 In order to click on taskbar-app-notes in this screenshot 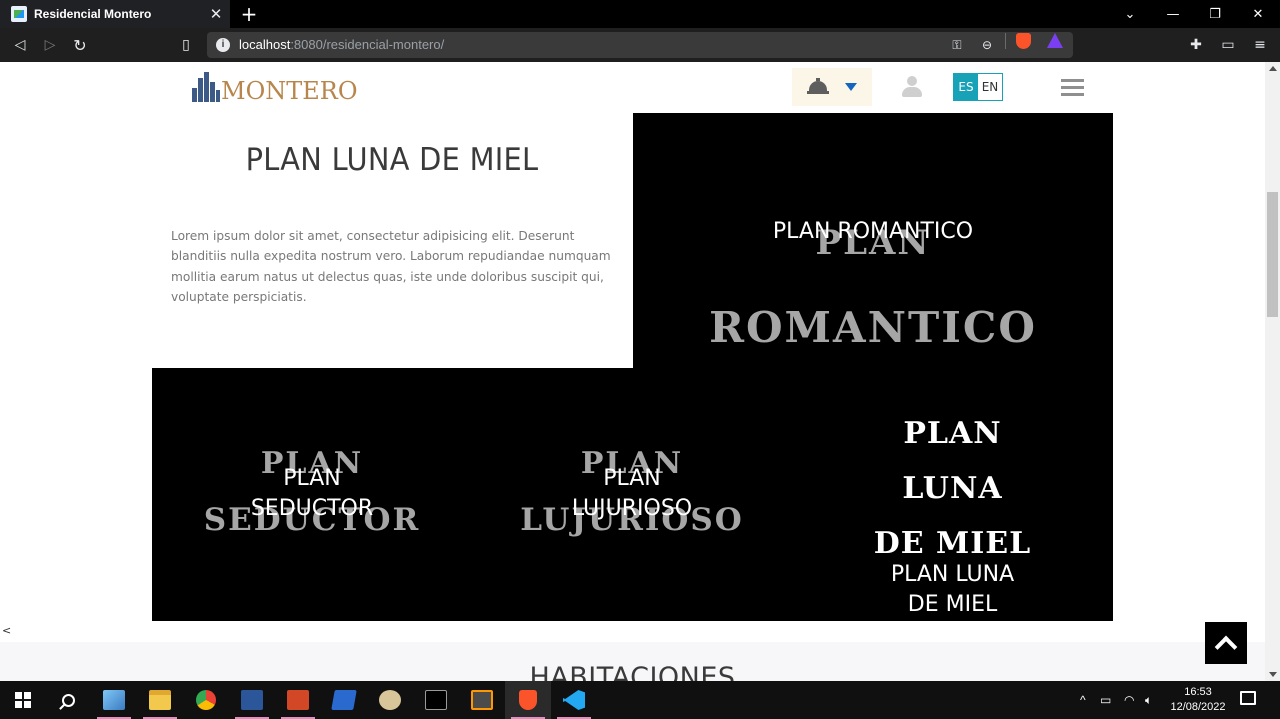, I will do `click(114, 700)`.